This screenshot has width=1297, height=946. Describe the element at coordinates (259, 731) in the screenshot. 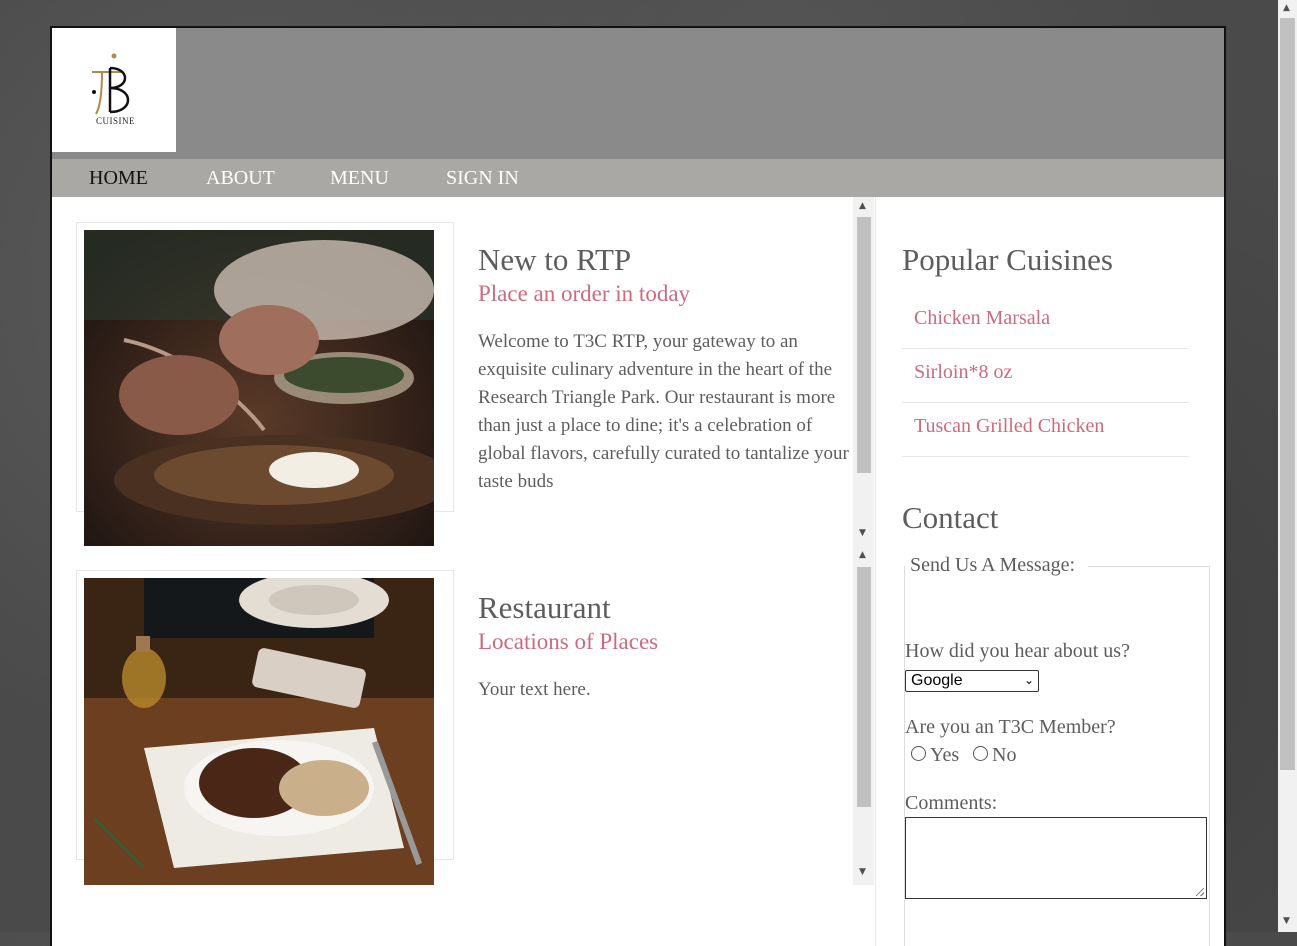

I see `steak-plate-image` at that location.